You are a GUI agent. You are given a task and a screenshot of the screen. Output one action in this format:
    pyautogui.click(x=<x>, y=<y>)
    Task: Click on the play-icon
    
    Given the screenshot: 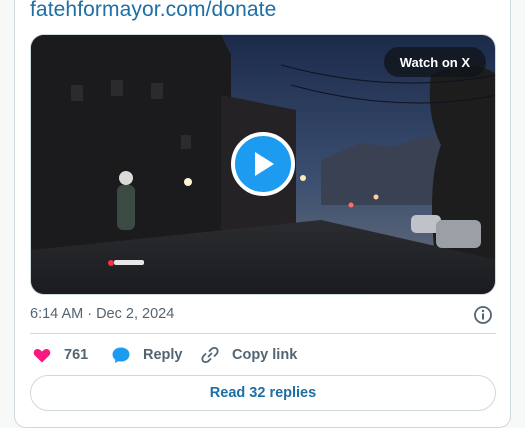 What is the action you would take?
    pyautogui.click(x=264, y=164)
    